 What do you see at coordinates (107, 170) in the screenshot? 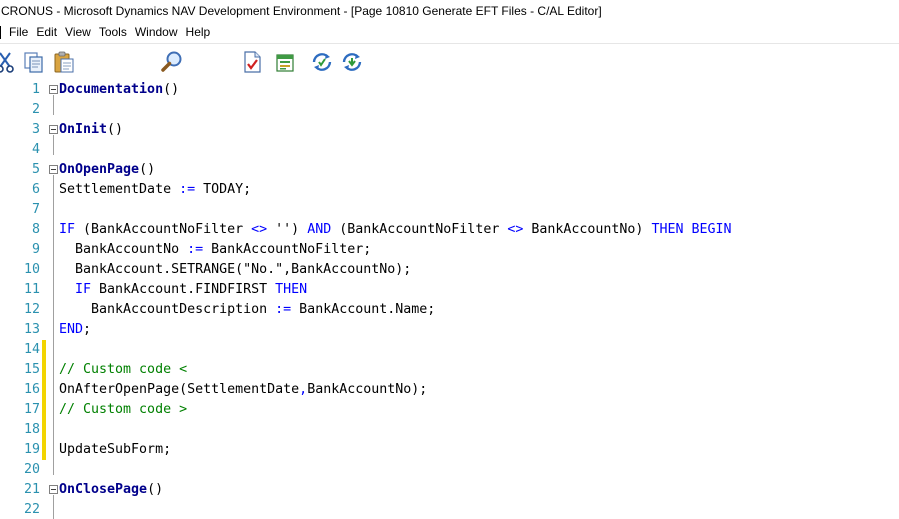
I see `code-text: OnOpenPage()` at bounding box center [107, 170].